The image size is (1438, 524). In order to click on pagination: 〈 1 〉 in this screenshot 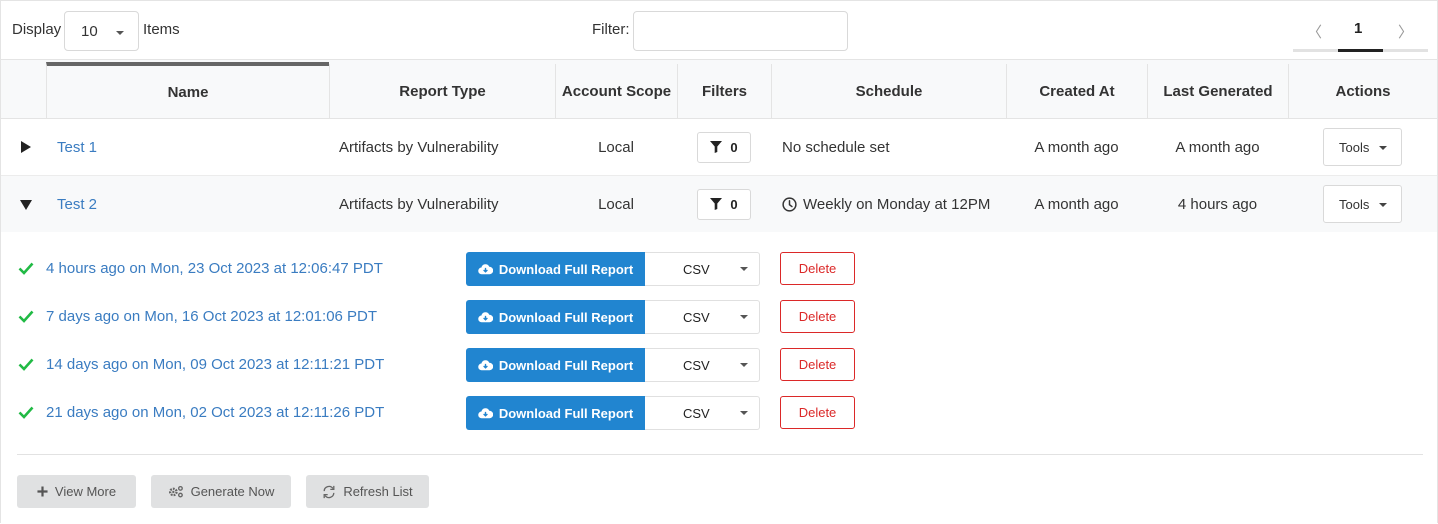, I will do `click(1360, 32)`.